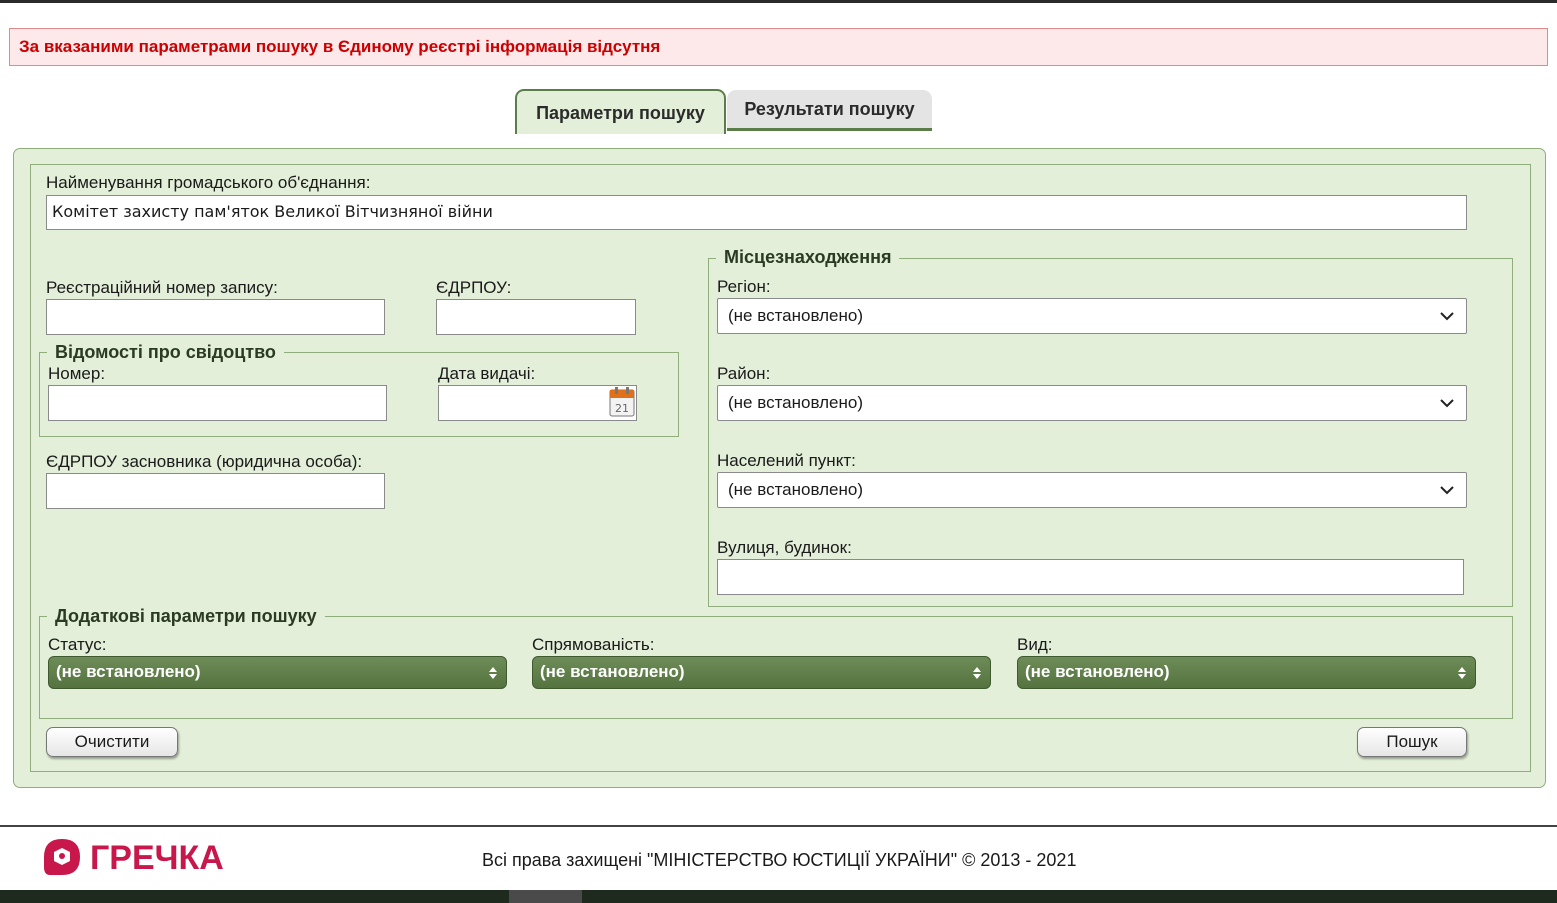  What do you see at coordinates (77, 373) in the screenshot?
I see `certificate-number-label: Номер:` at bounding box center [77, 373].